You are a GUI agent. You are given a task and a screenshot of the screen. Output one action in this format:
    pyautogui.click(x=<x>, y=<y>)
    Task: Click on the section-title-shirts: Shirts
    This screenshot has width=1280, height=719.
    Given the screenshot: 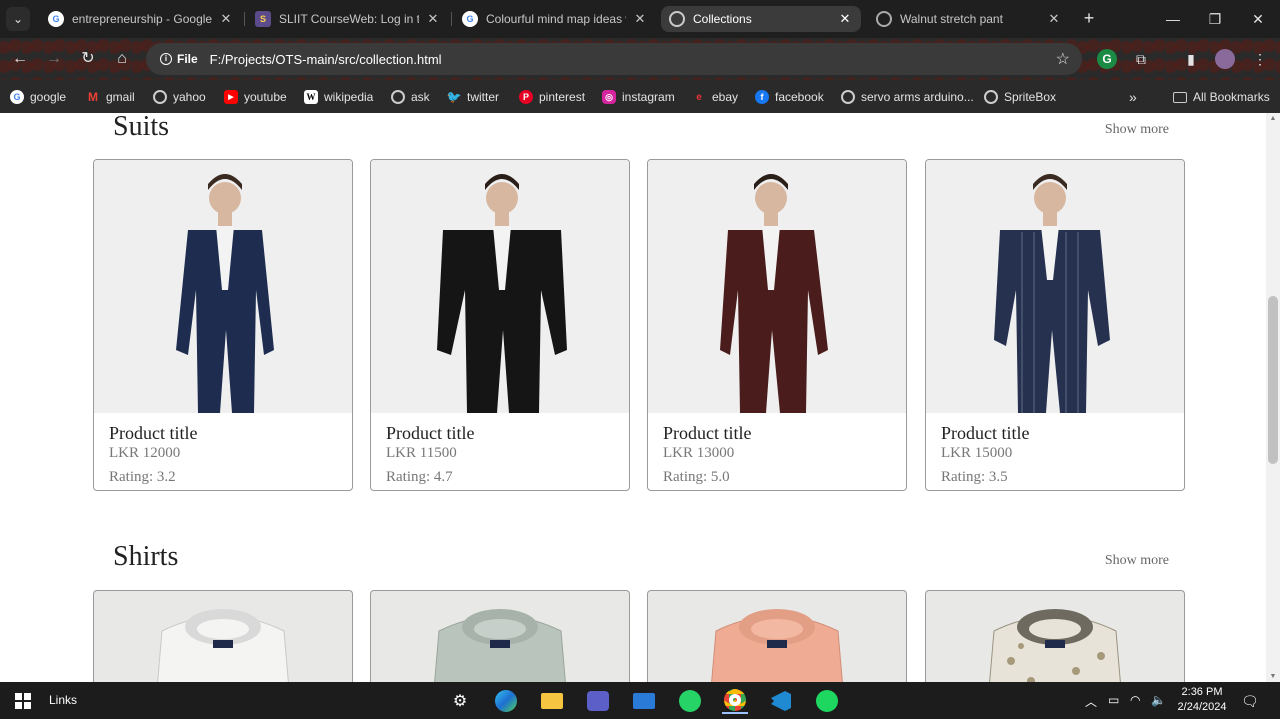 What is the action you would take?
    pyautogui.click(x=146, y=556)
    